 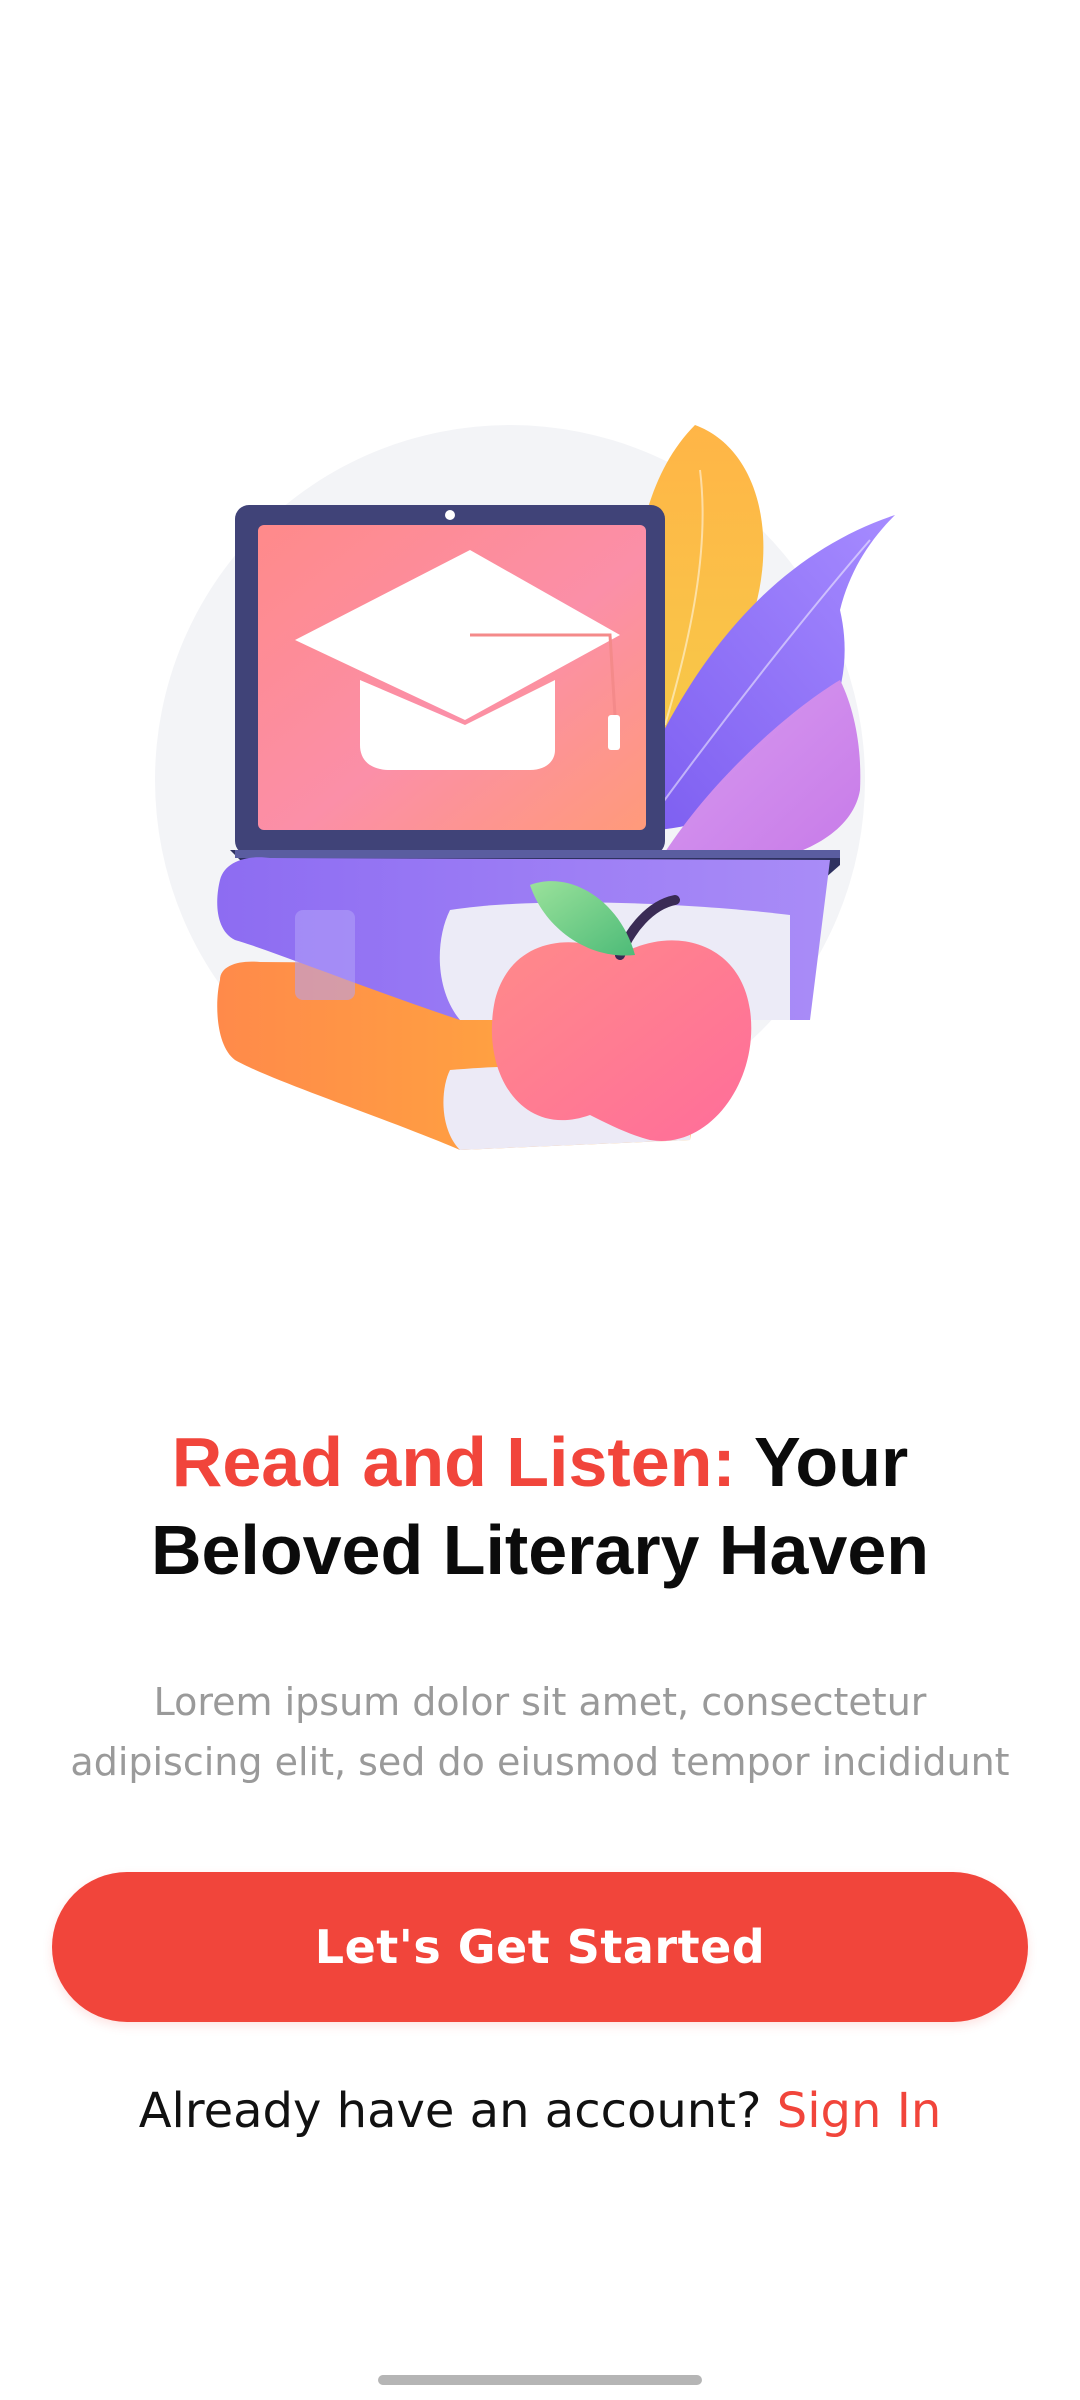 I want to click on subtitle-line1: Lorem ipsum dolor sit amet, consectetur, so click(x=540, y=1702).